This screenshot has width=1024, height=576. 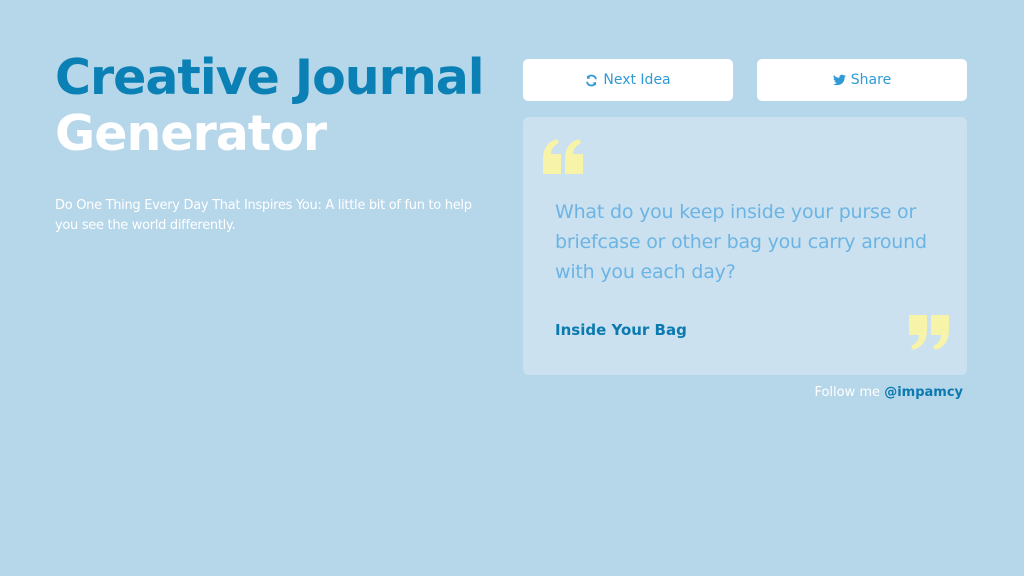 I want to click on twitter-icon, so click(x=839, y=80).